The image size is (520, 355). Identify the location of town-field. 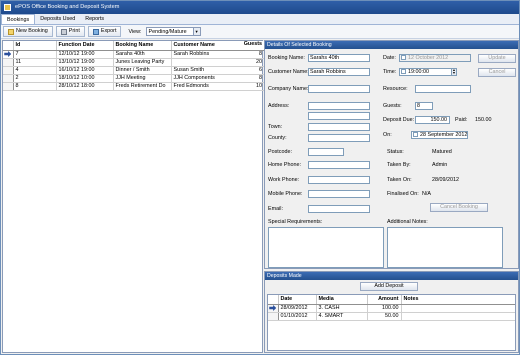
(339, 127).